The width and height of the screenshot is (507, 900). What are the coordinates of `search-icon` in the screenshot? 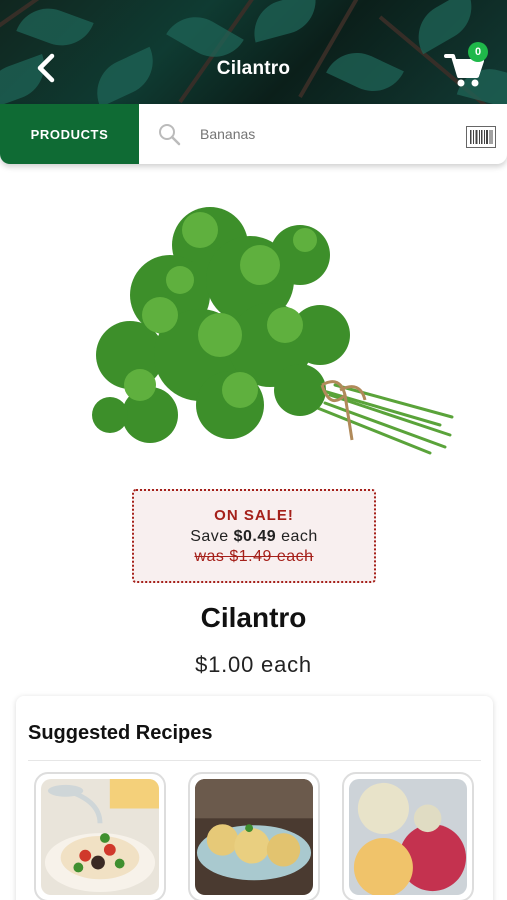 It's located at (170, 135).